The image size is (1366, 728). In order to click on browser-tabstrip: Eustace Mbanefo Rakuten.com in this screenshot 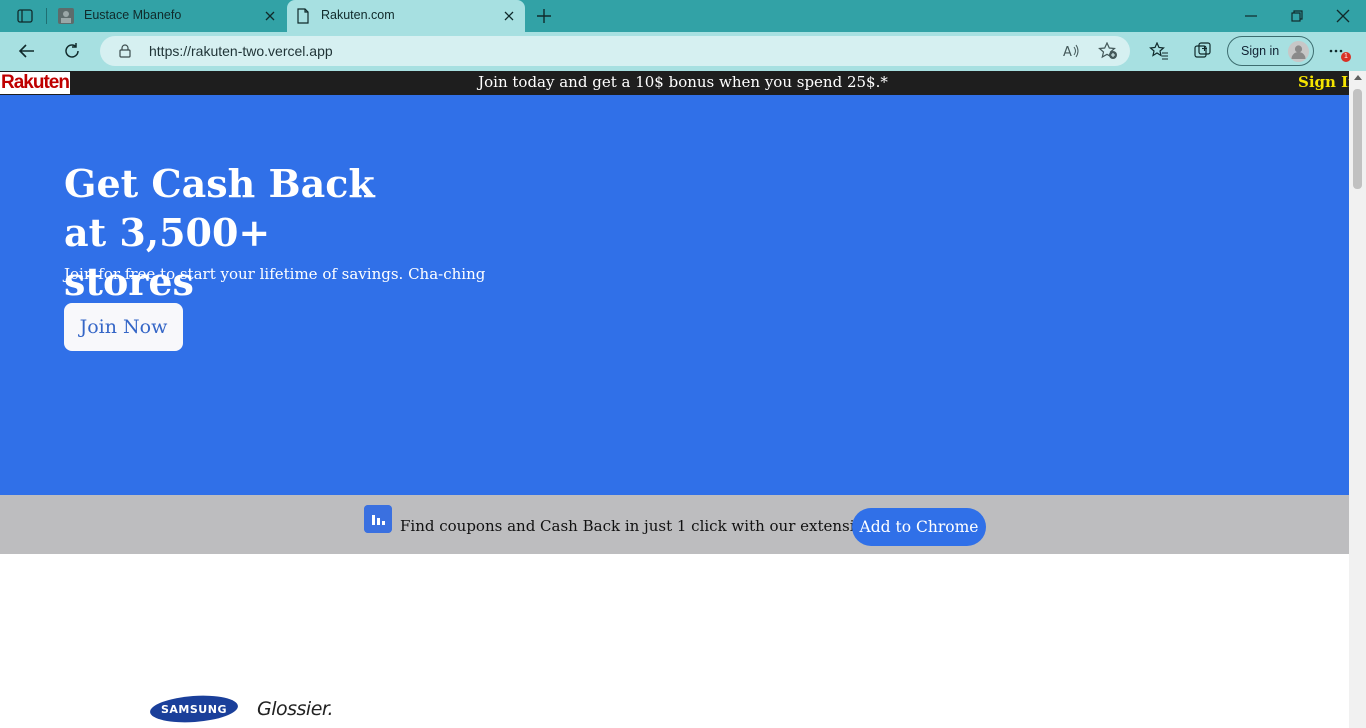, I will do `click(683, 16)`.